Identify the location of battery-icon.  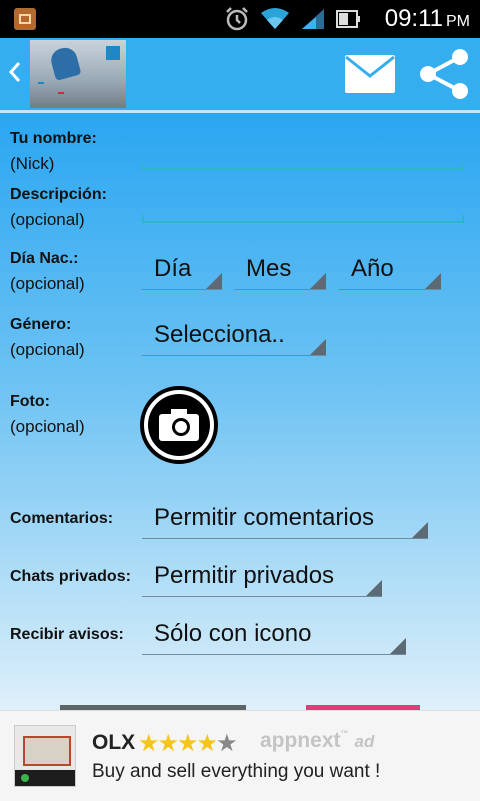
(348, 19).